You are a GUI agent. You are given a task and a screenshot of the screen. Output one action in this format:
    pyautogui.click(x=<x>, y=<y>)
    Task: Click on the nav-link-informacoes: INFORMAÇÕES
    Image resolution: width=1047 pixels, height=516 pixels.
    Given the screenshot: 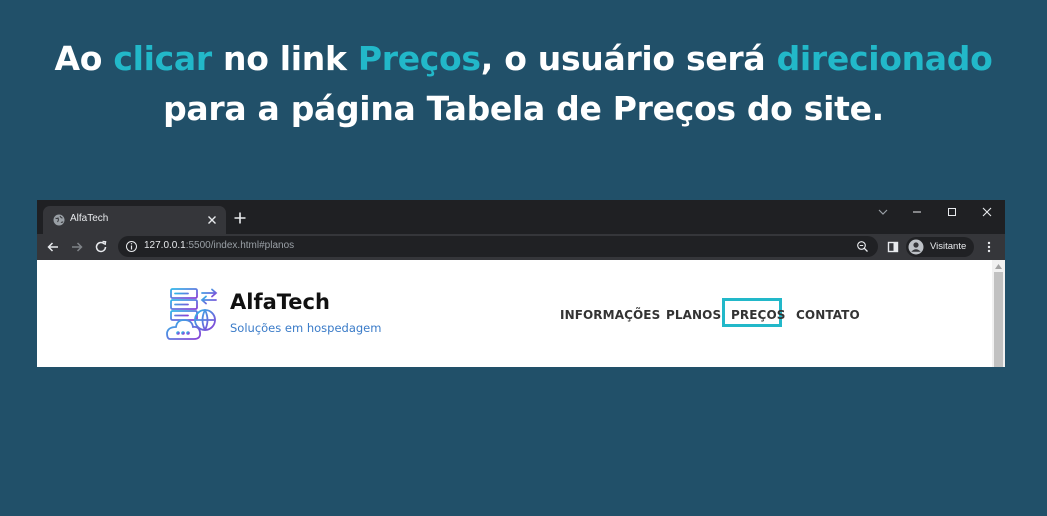 What is the action you would take?
    pyautogui.click(x=610, y=315)
    